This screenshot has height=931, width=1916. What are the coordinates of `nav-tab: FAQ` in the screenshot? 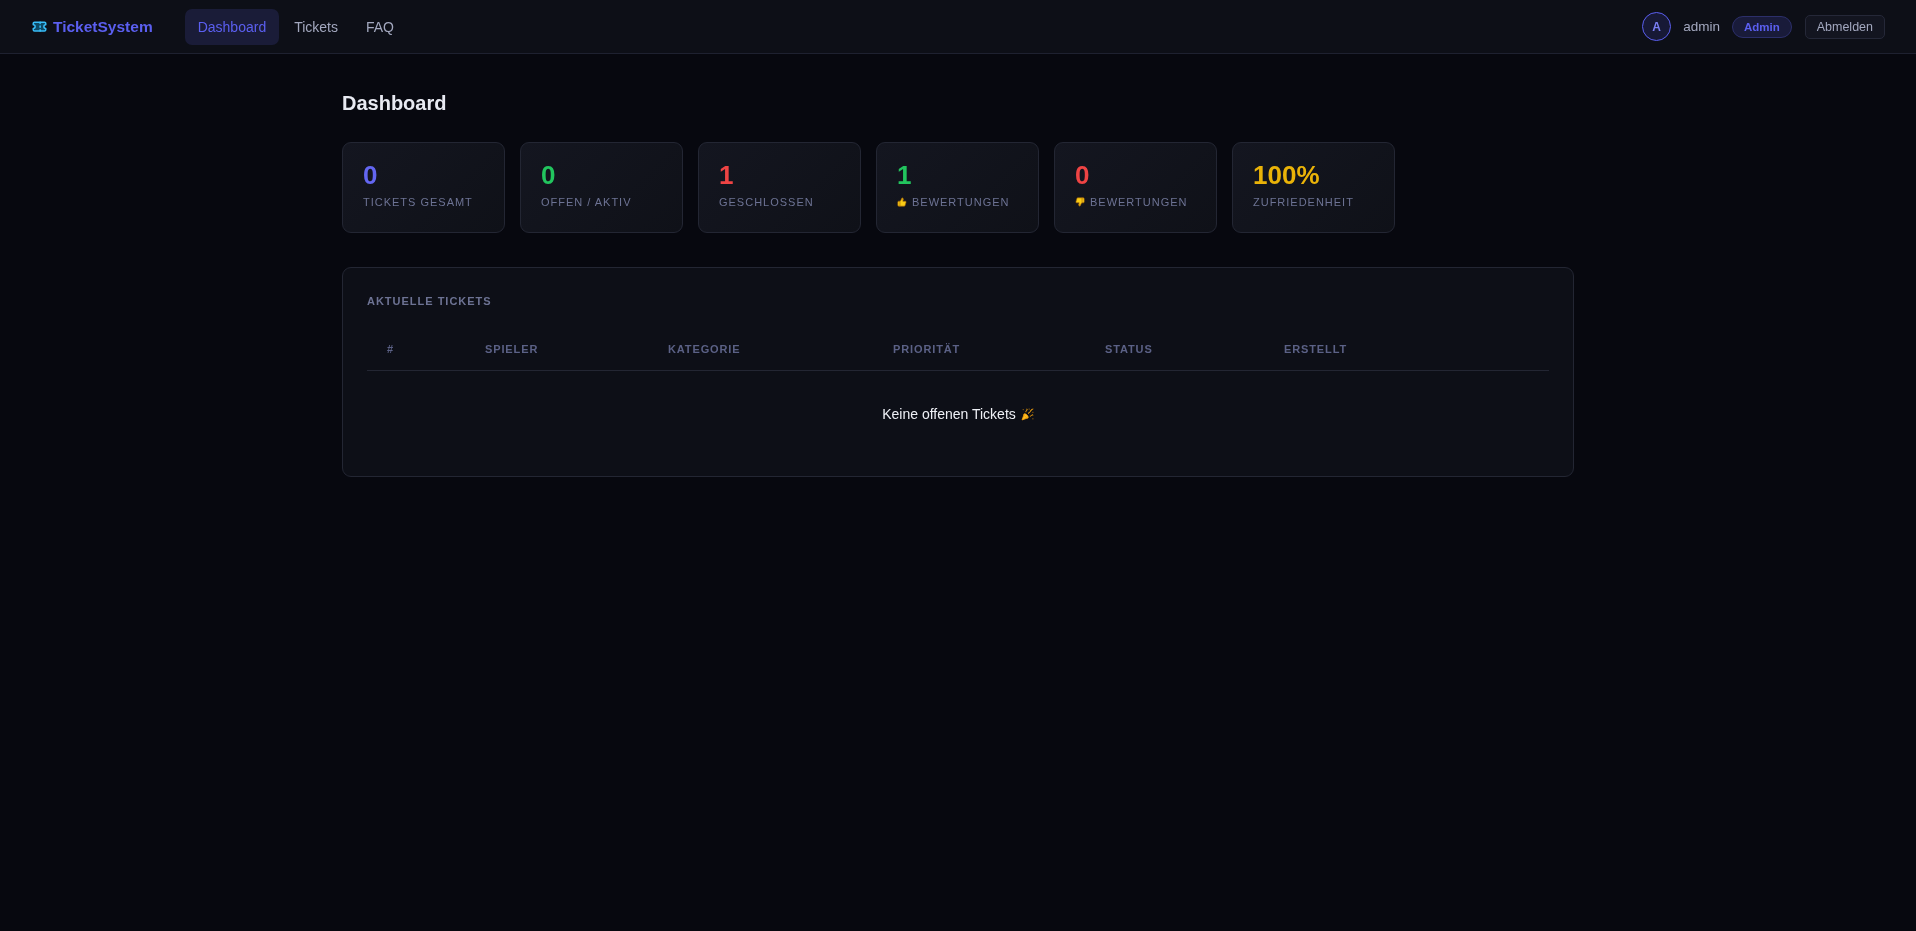 It's located at (380, 26).